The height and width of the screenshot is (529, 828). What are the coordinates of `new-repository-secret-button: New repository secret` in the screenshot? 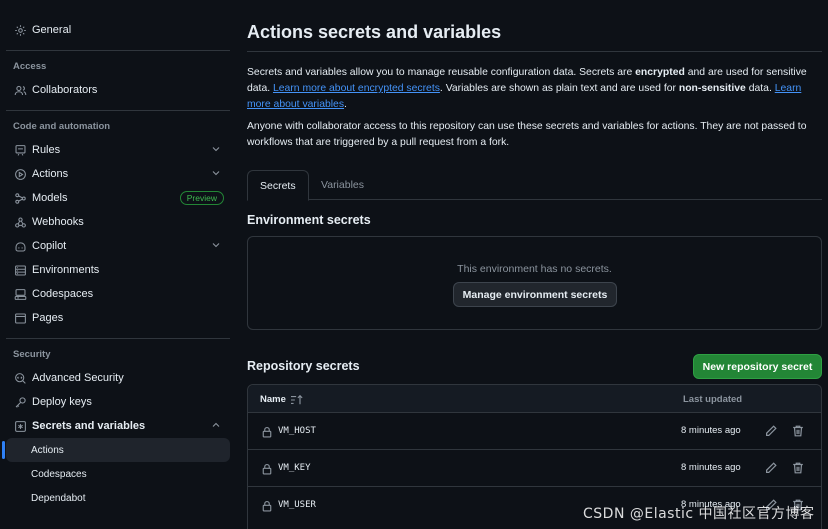 It's located at (757, 366).